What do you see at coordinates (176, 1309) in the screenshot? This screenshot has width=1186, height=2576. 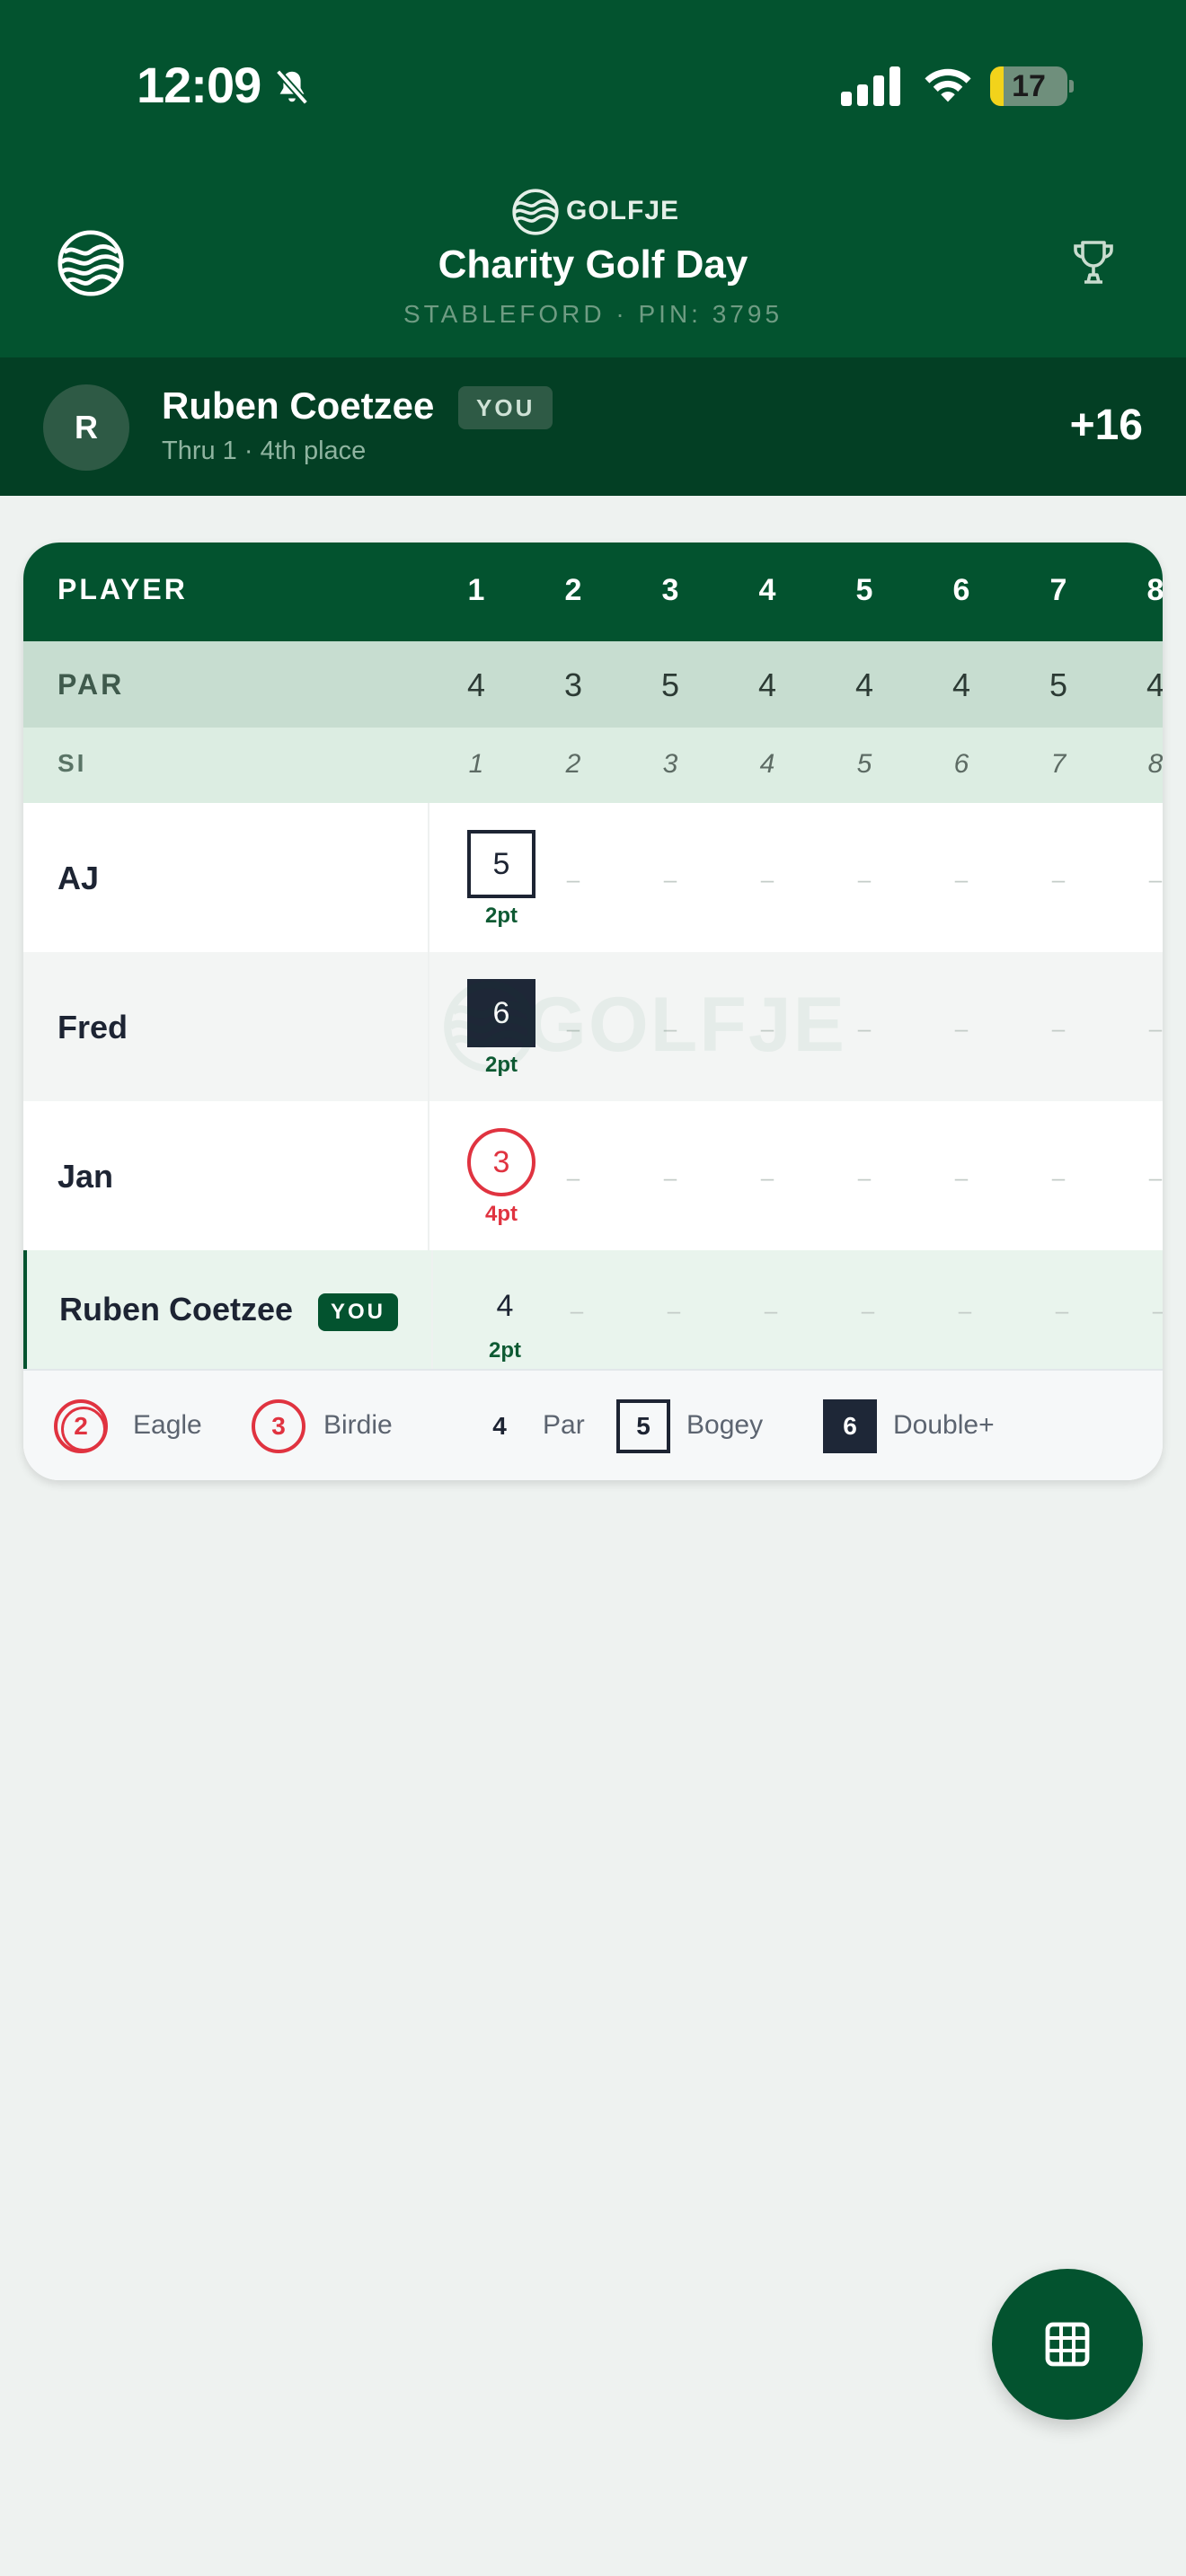 I see `player-name: Ruben Coetzee` at bounding box center [176, 1309].